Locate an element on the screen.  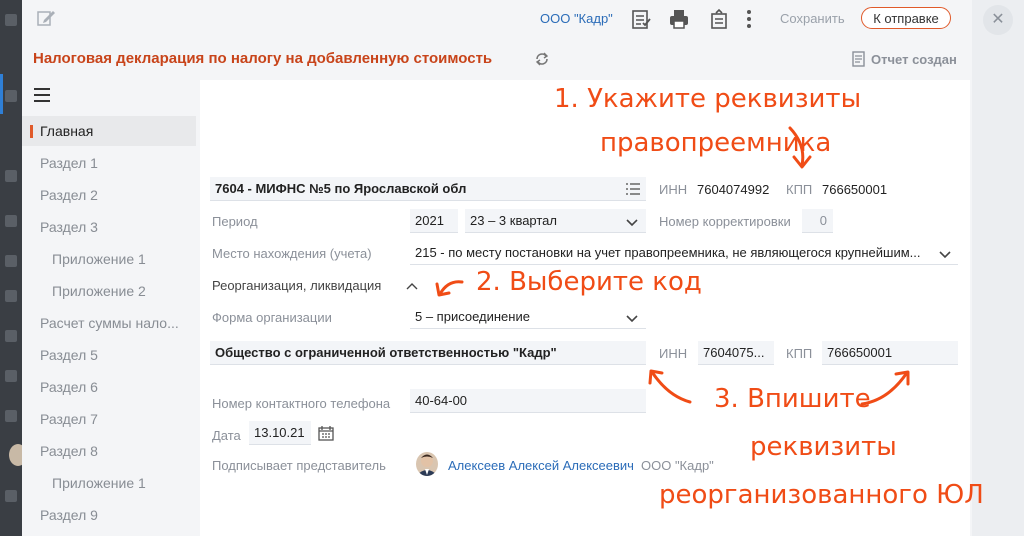
signer-label: Подписывает представитель is located at coordinates (299, 465).